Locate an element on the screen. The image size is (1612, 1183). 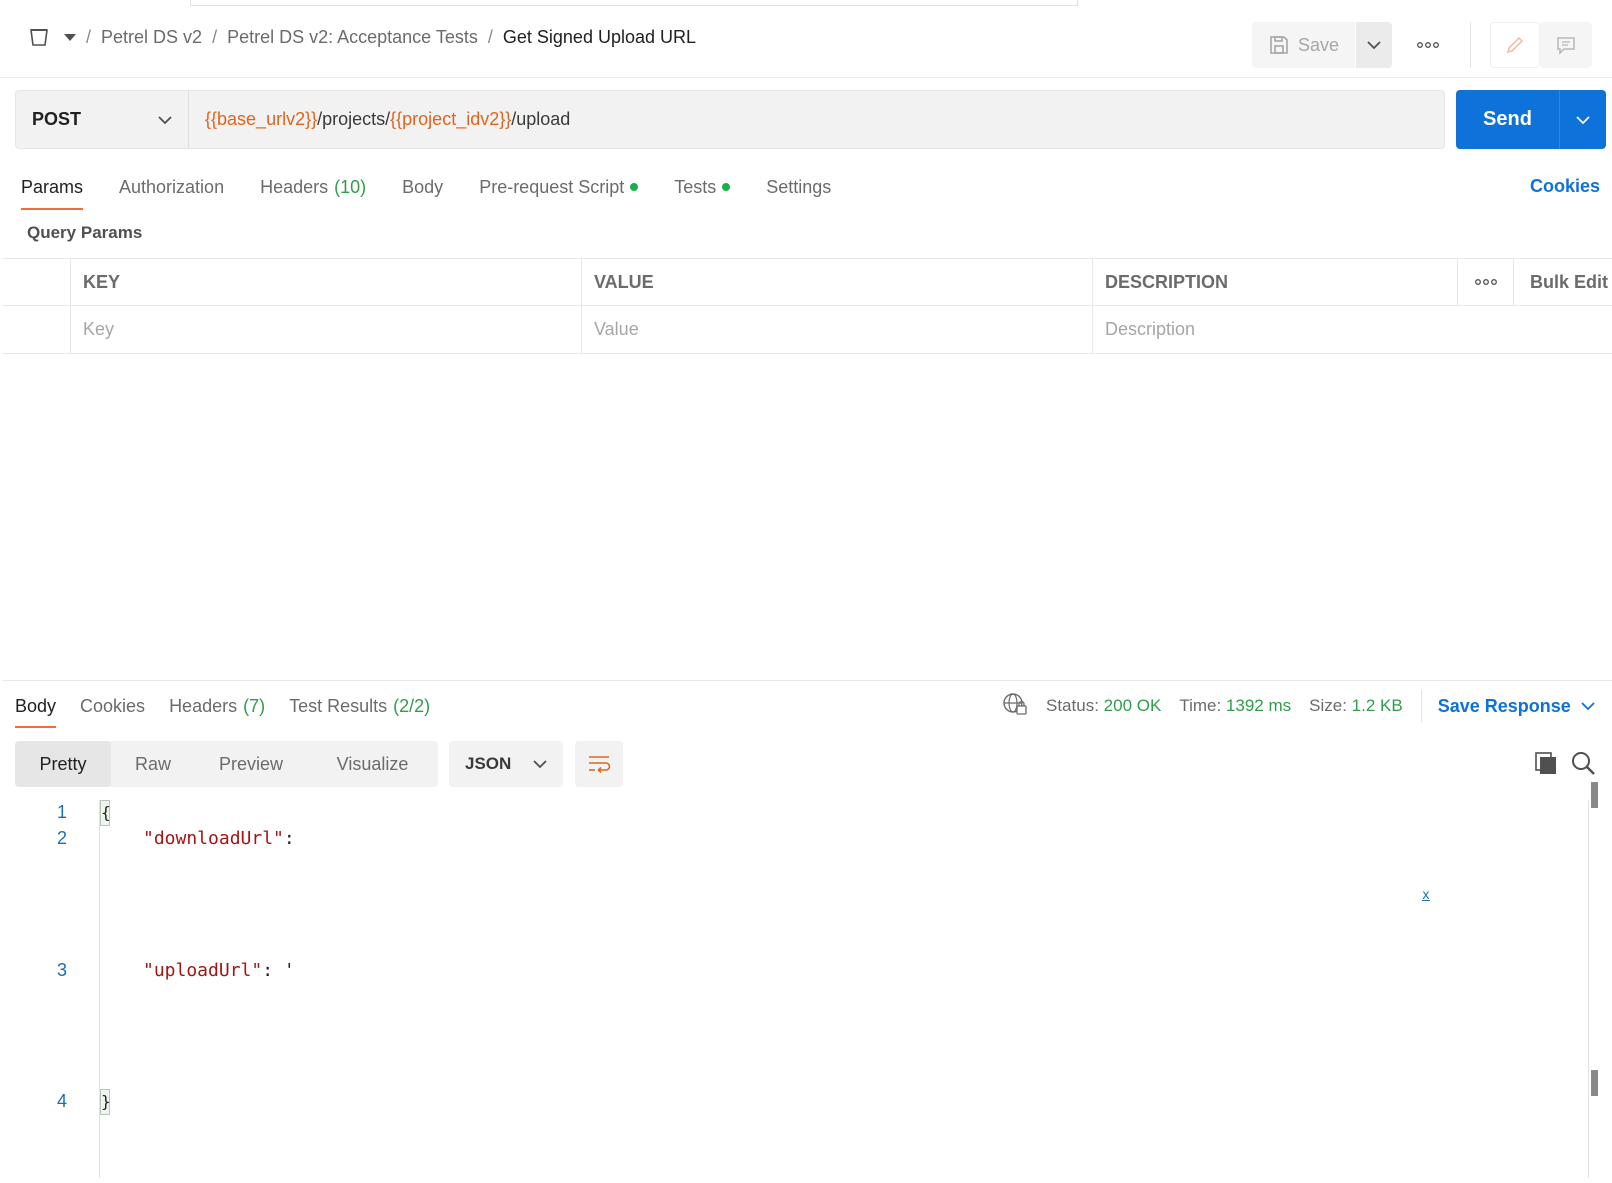
checkbox-column is located at coordinates (37, 282).